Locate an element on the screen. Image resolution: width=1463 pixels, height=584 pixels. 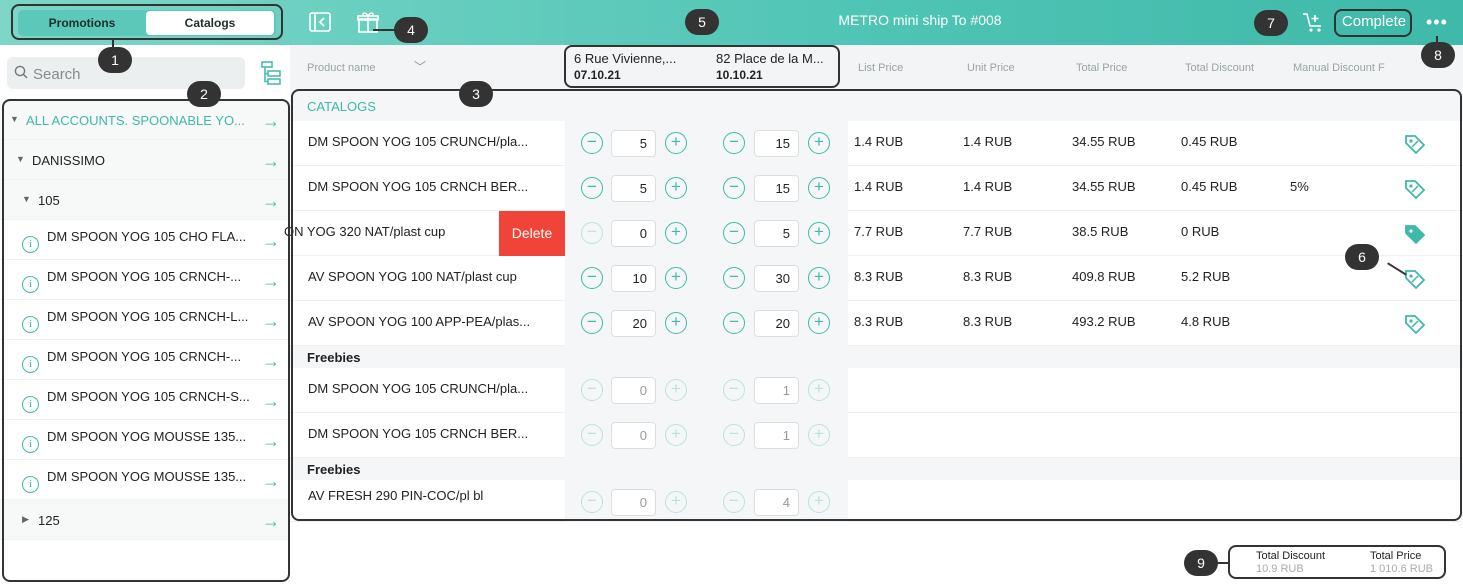
column-product-name: Product name is located at coordinates (341, 68).